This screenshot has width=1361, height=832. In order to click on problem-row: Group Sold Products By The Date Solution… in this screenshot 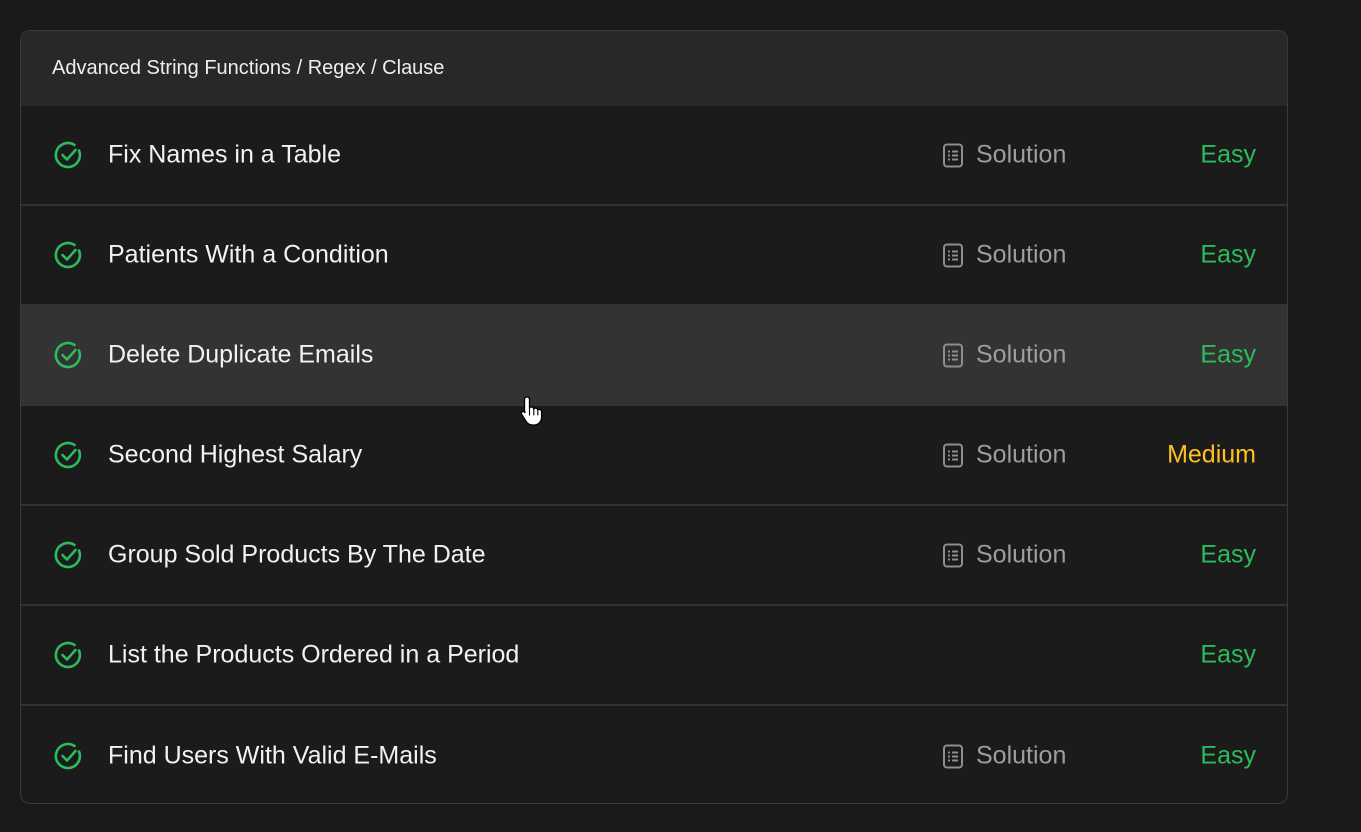, I will do `click(654, 556)`.